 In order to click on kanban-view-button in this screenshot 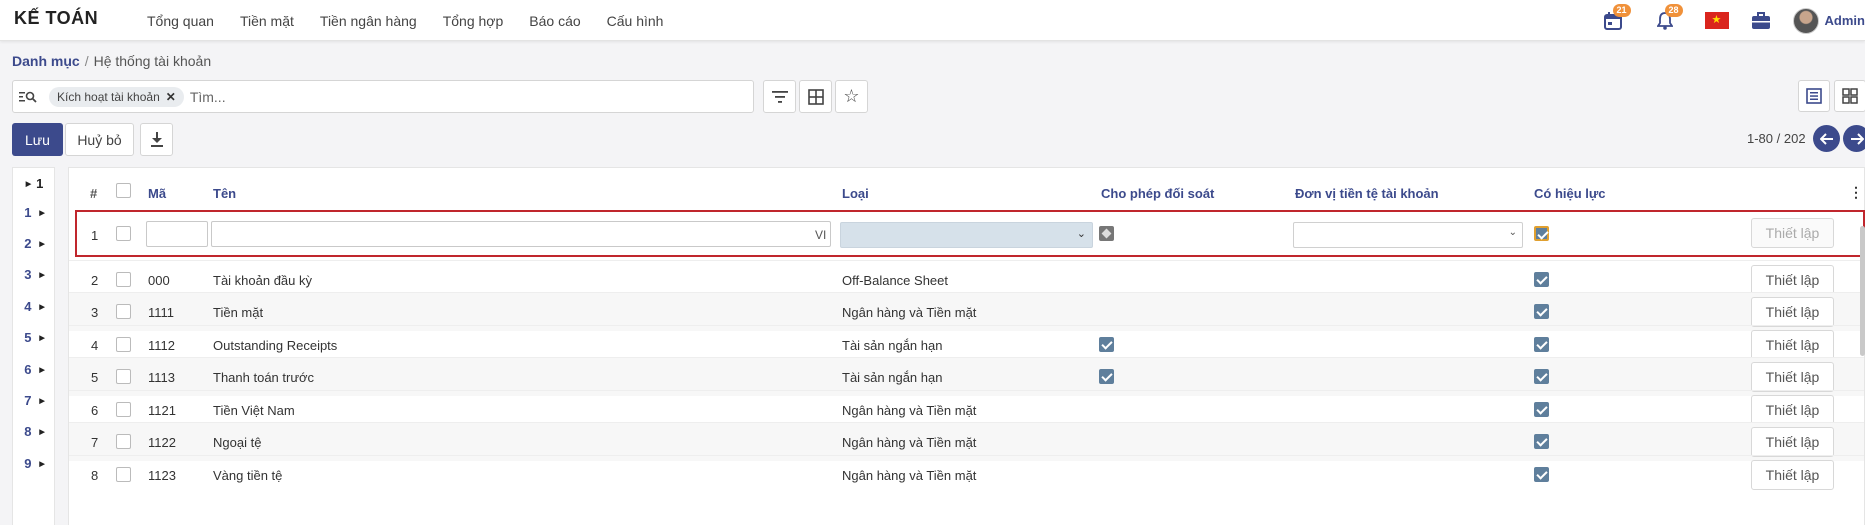, I will do `click(1849, 96)`.